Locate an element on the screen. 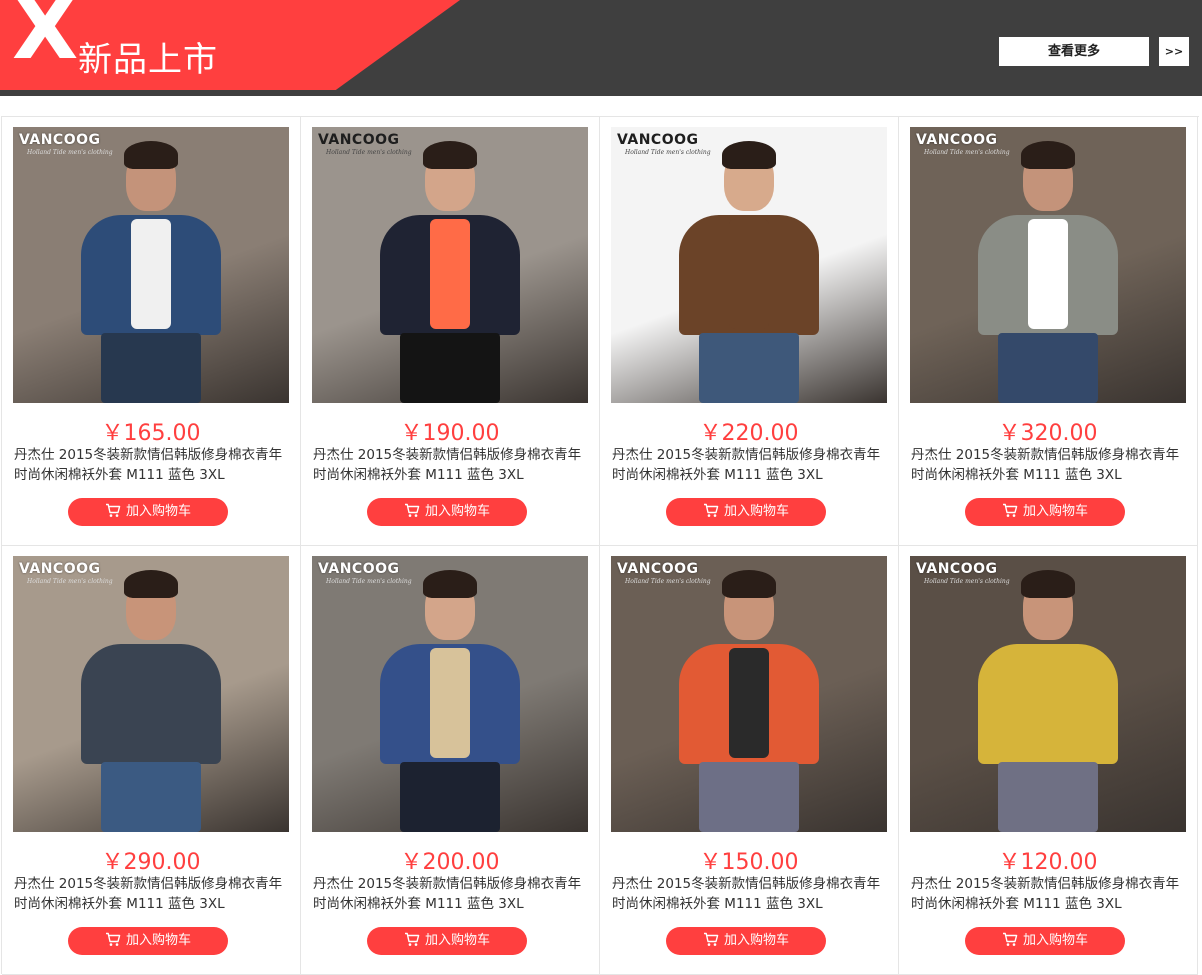 The height and width of the screenshot is (975, 1202). header-logo-letter: X is located at coordinates (45, 39).